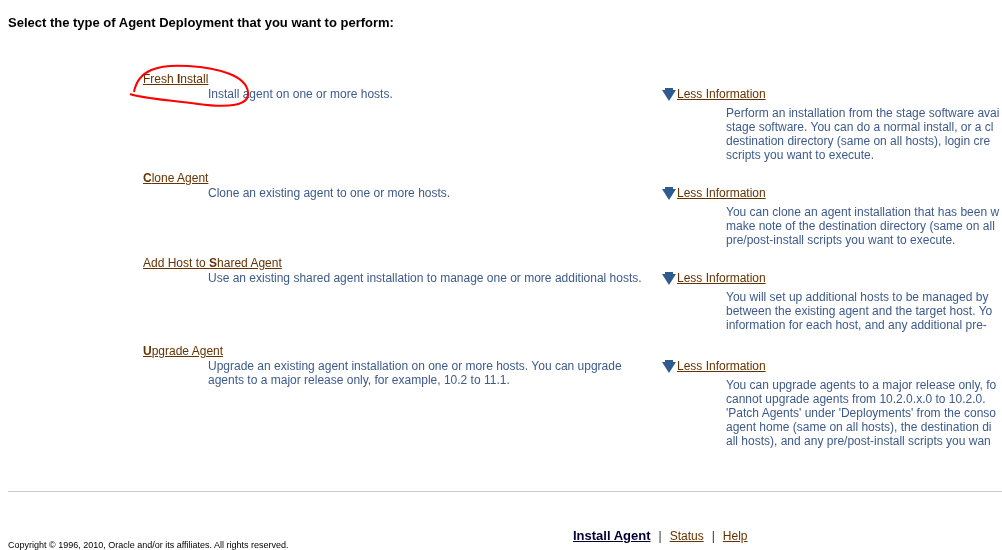  I want to click on option-link: Clone Agent, so click(176, 178).